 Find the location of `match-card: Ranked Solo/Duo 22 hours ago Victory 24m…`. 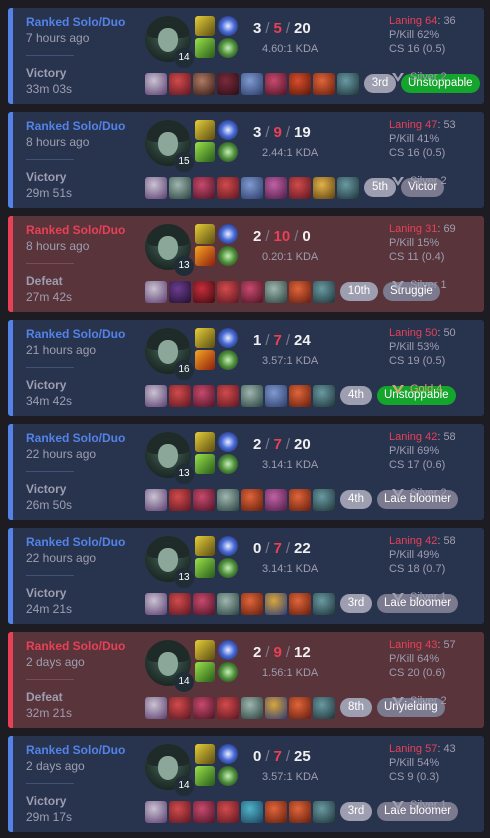

match-card: Ranked Solo/Duo 22 hours ago Victory 24m… is located at coordinates (246, 576).